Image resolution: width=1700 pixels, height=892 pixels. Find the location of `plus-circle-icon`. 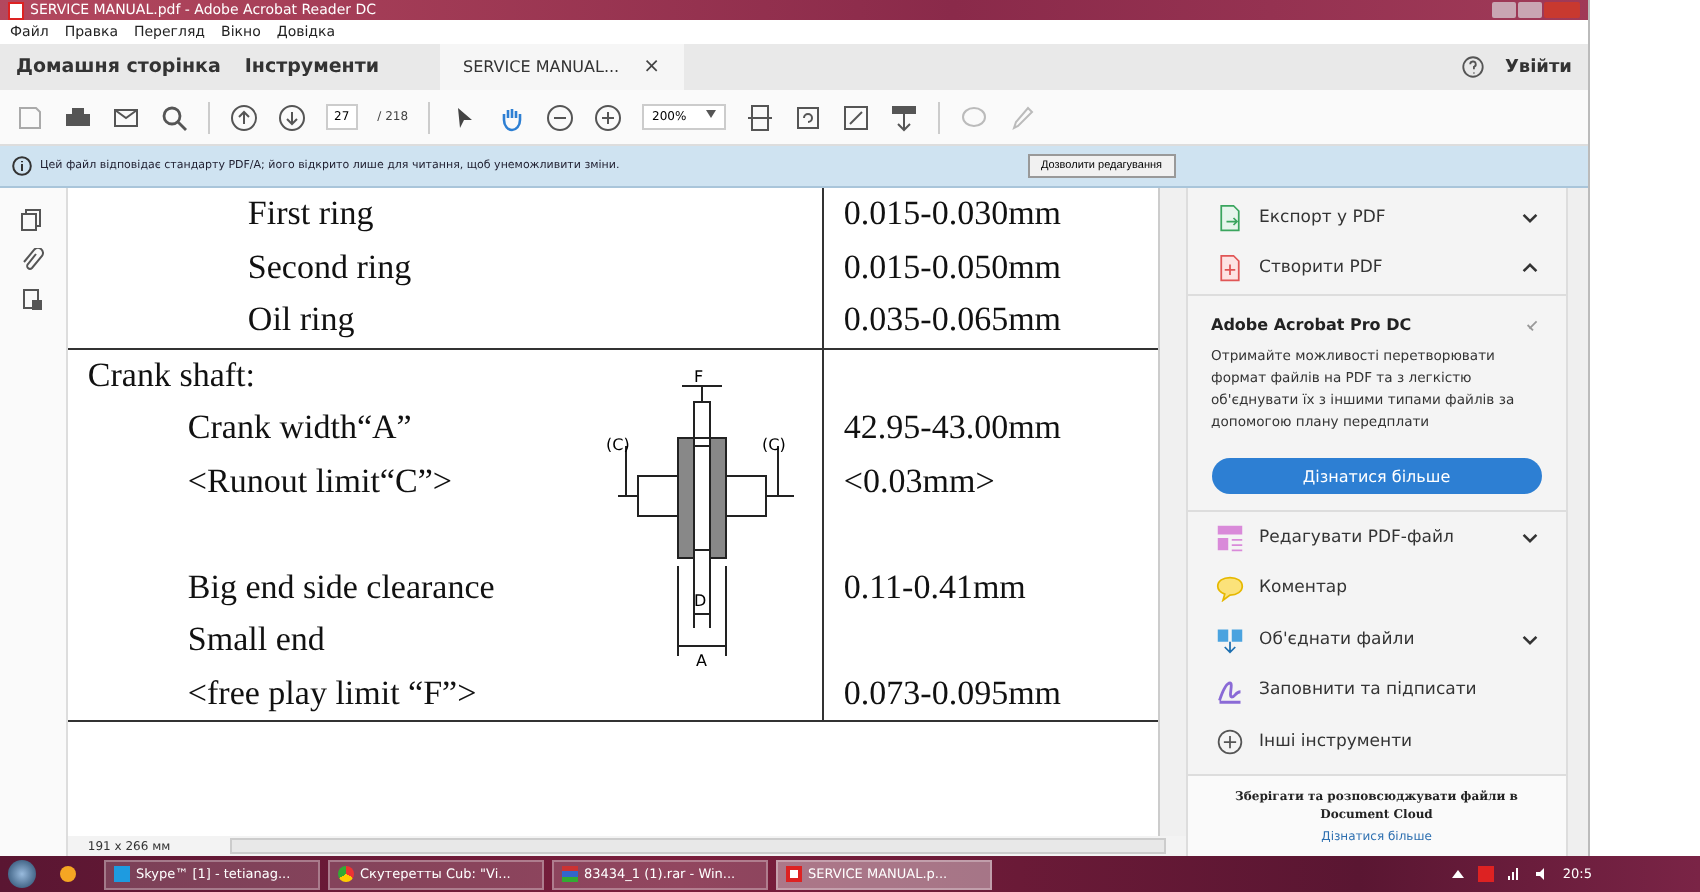

plus-circle-icon is located at coordinates (1229, 741).